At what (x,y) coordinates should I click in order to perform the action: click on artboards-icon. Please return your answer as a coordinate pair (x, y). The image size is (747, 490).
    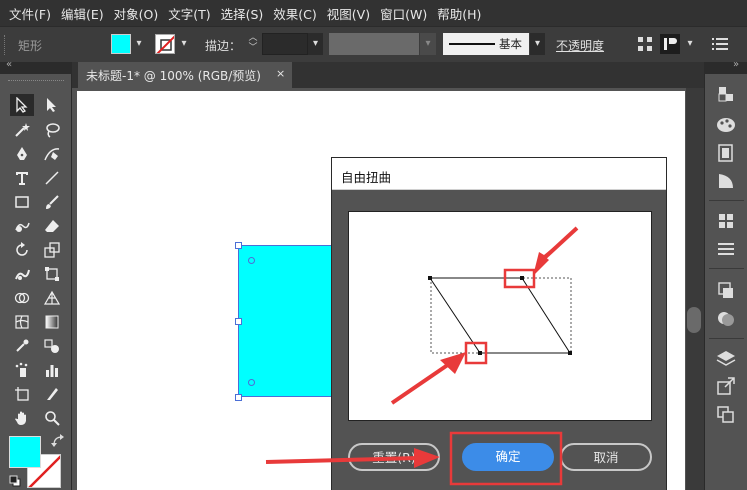
    Looking at the image, I should click on (726, 415).